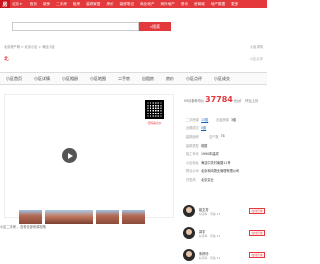  What do you see at coordinates (199, 4) in the screenshot?
I see `nav-item: 房商城` at bounding box center [199, 4].